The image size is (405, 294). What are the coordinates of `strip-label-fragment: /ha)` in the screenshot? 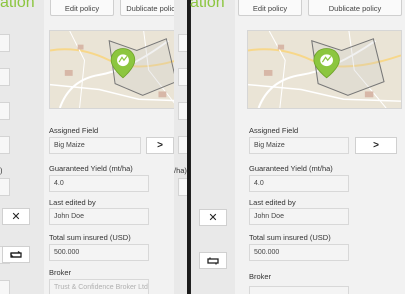 It's located at (180, 170).